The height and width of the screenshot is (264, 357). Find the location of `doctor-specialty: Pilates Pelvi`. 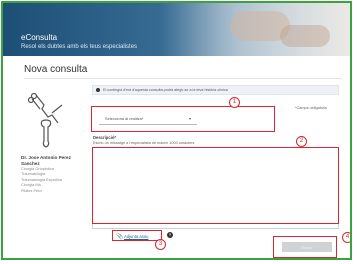

doctor-specialty: Pilates Pelvi is located at coordinates (31, 190).